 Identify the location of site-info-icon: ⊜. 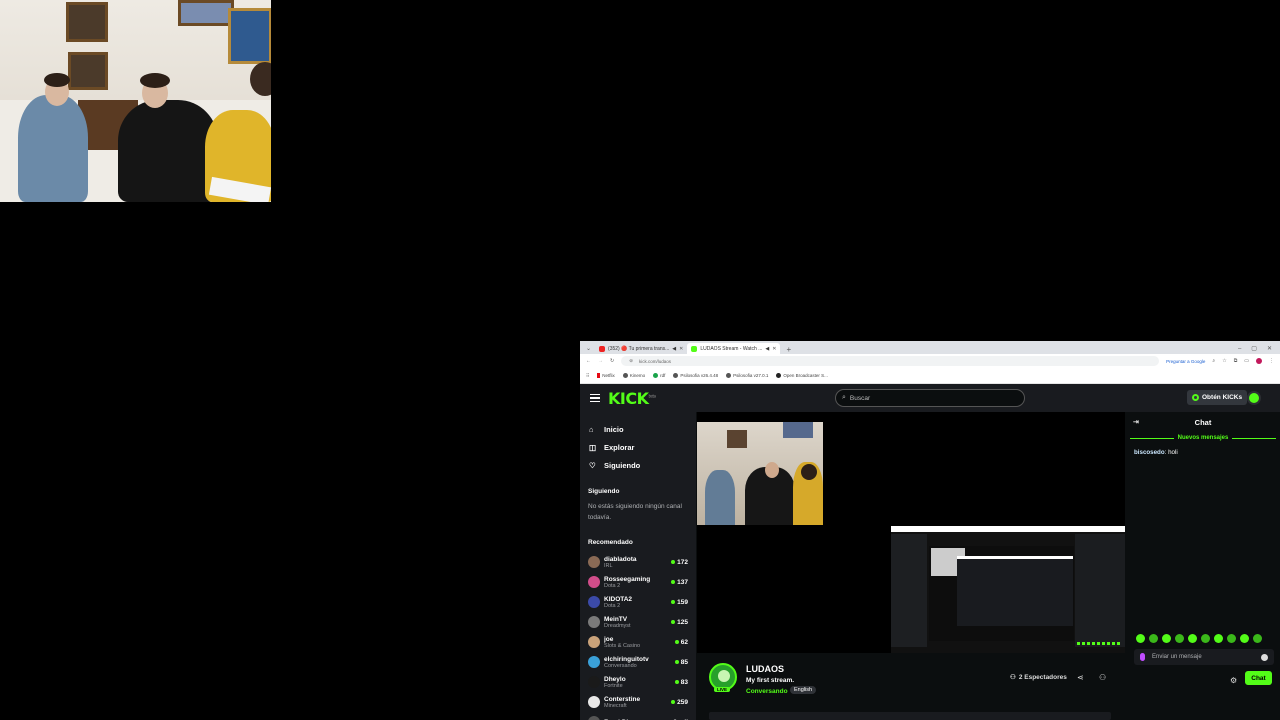
(631, 361).